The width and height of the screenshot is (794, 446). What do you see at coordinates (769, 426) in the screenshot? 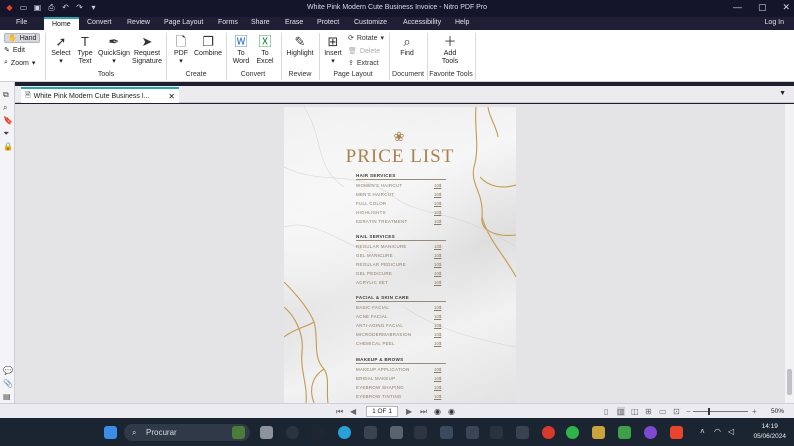
I see `clock-time: 14:19` at bounding box center [769, 426].